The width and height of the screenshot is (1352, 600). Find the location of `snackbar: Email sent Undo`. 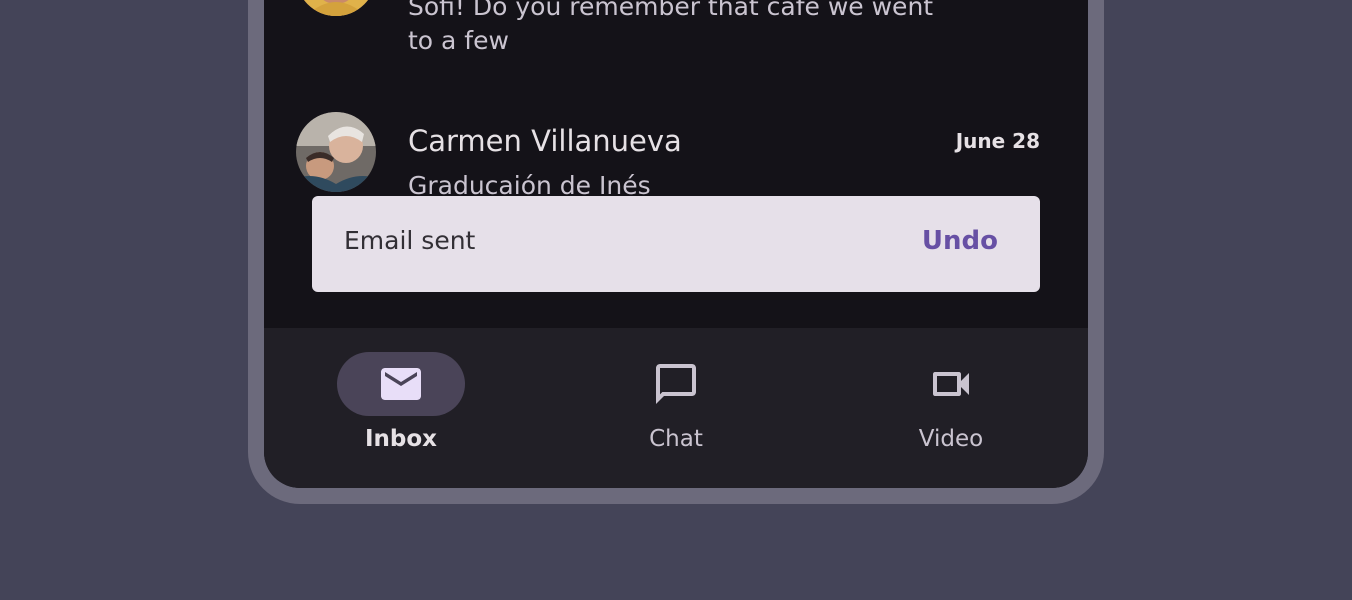

snackbar: Email sent Undo is located at coordinates (676, 244).